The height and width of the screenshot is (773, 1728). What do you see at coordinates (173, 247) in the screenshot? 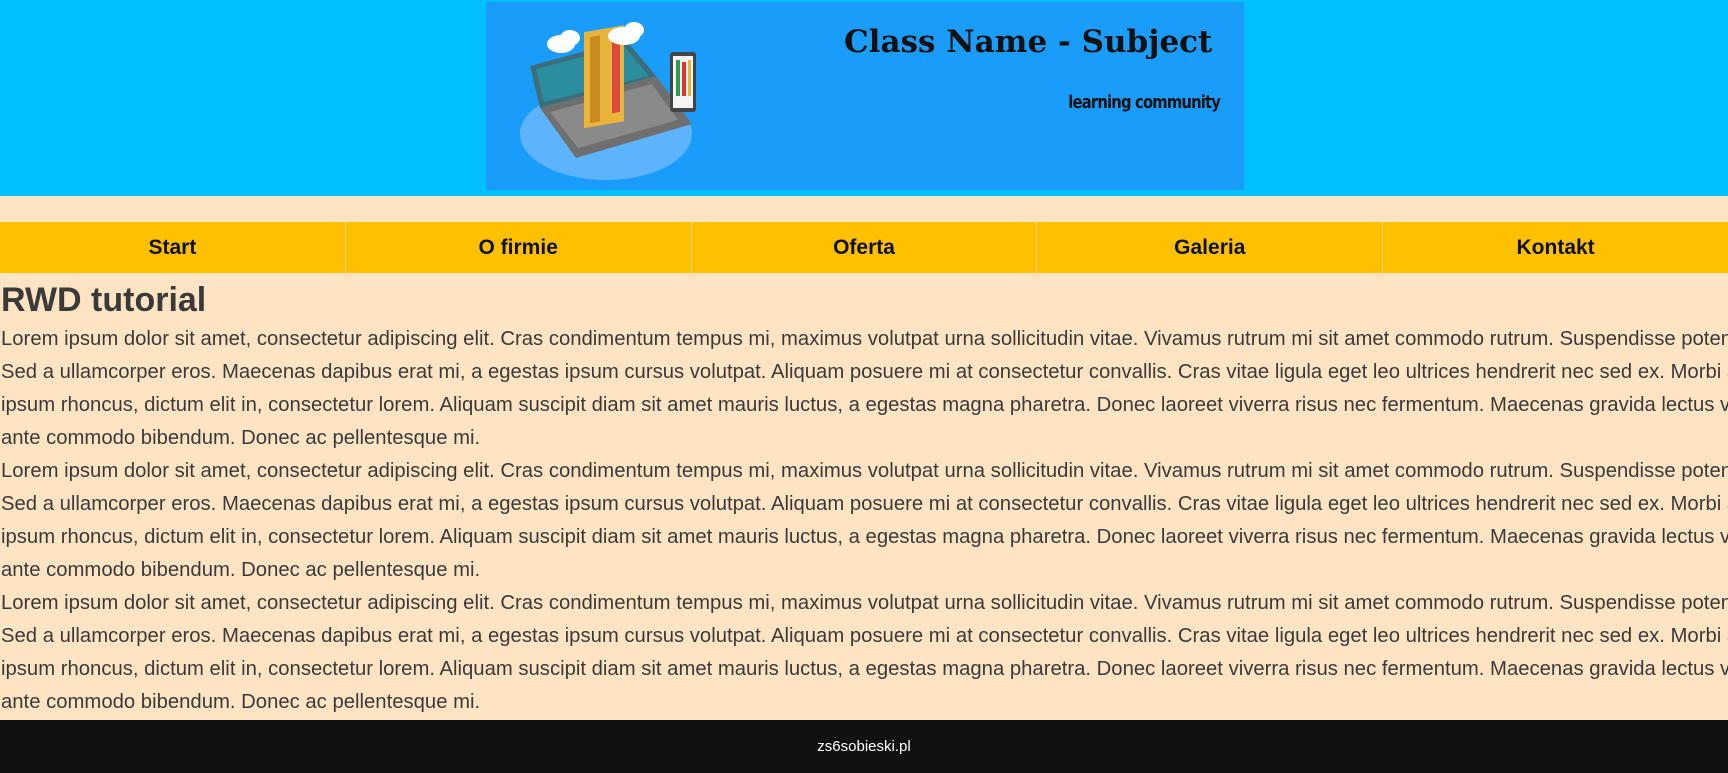
I see `nav-item-start: Start` at bounding box center [173, 247].